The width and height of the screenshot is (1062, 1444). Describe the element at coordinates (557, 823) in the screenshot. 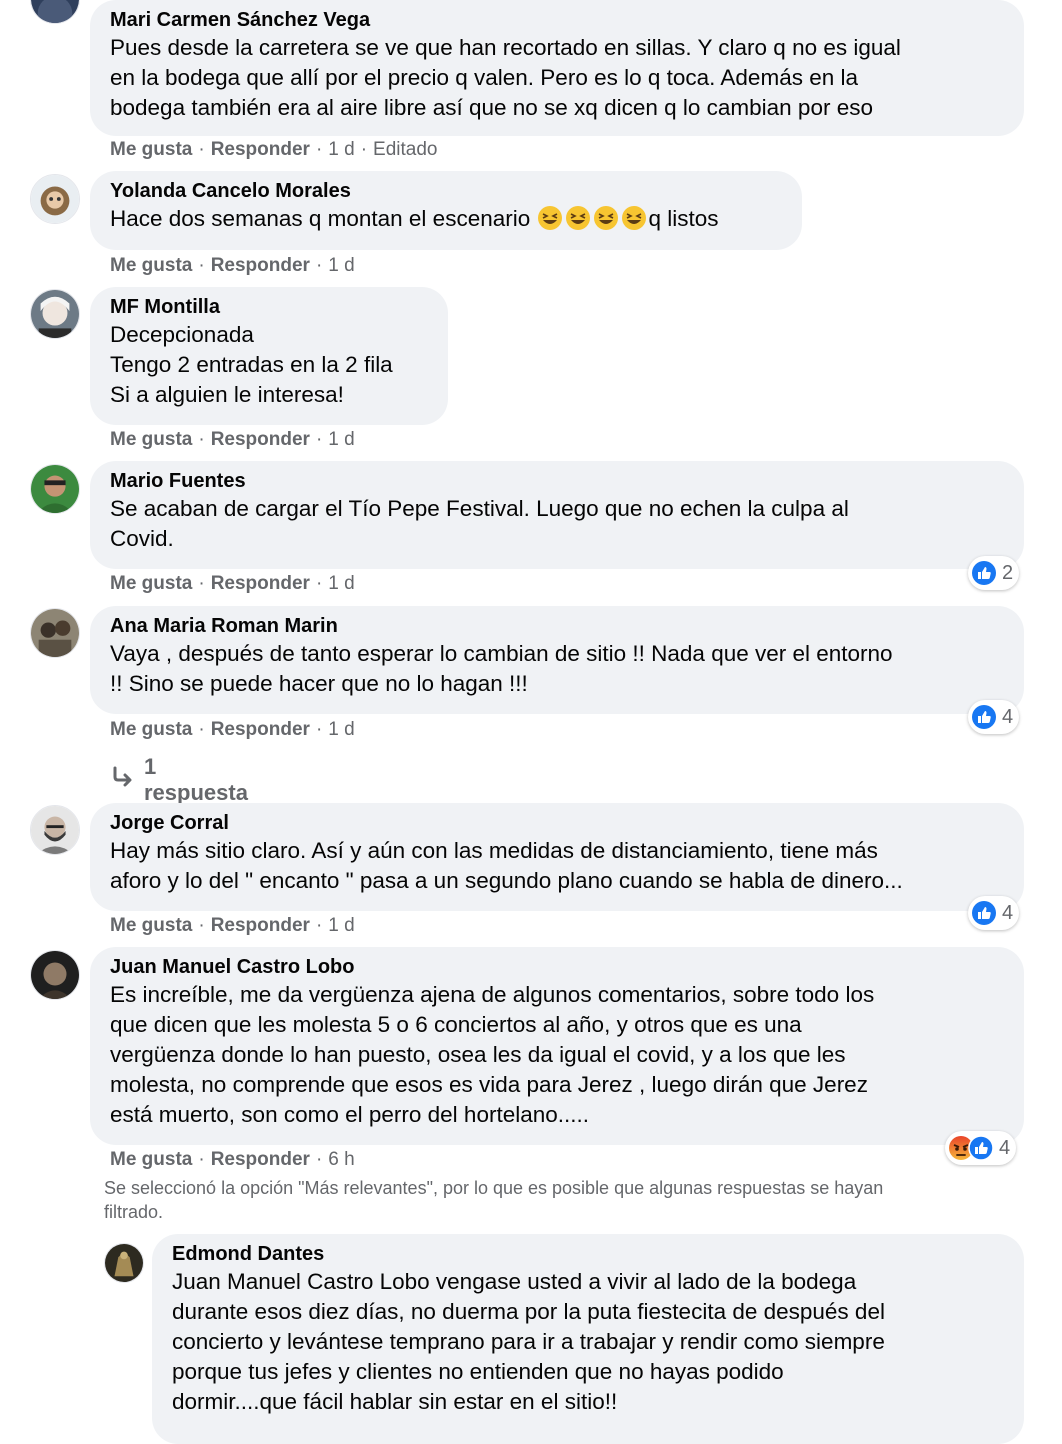

I see `comment-author: Jorge Corral` at that location.